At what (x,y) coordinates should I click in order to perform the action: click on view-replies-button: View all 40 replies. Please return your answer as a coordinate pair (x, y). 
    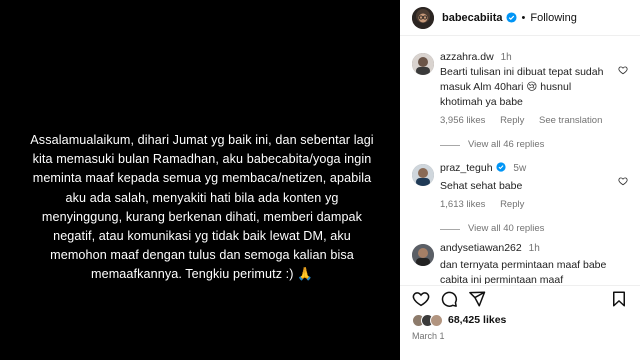
    Looking at the image, I should click on (540, 229).